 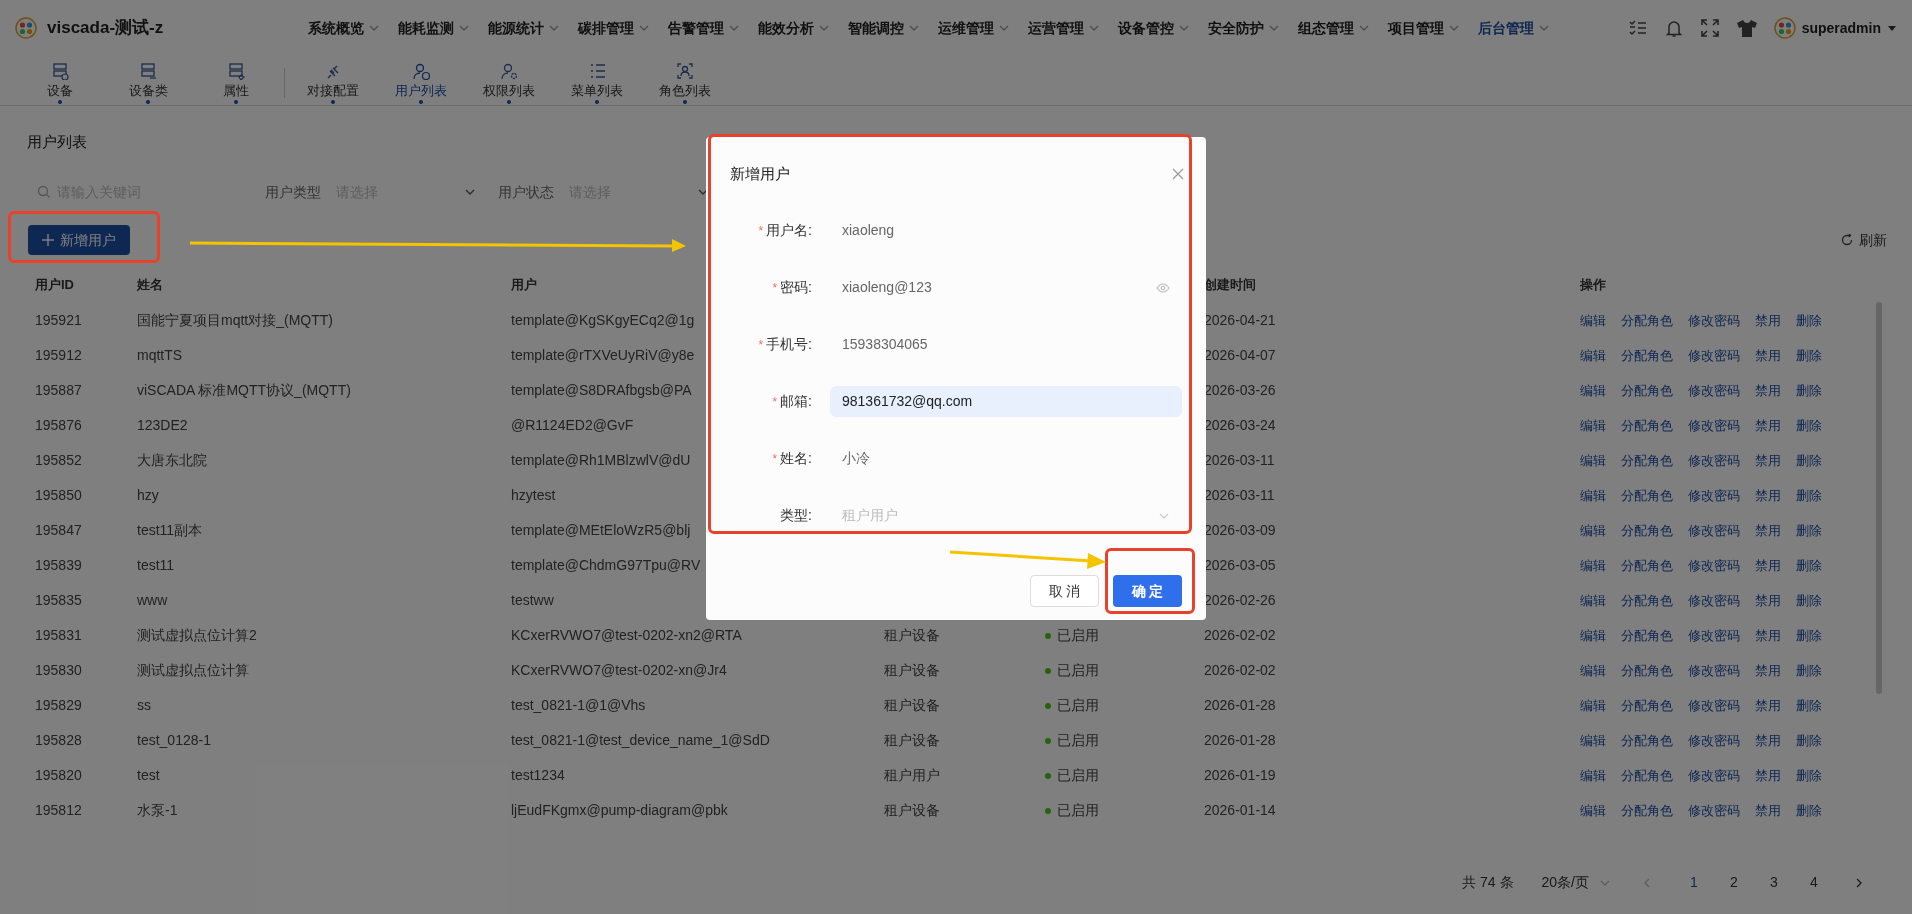 What do you see at coordinates (1514, 28) in the screenshot?
I see `nav-menu-item: 后台管理` at bounding box center [1514, 28].